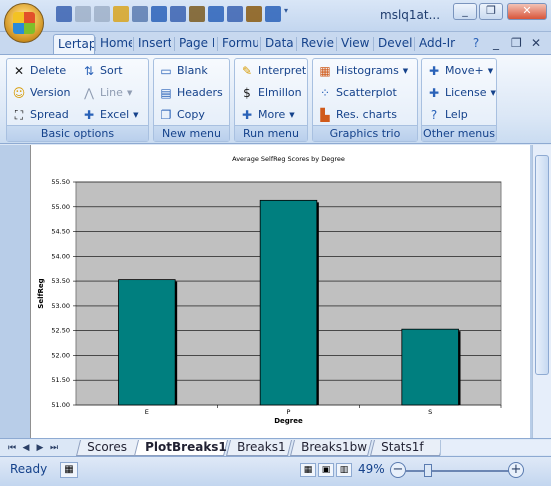 The width and height of the screenshot is (551, 486). Describe the element at coordinates (89, 93) in the screenshot. I see `line-icon: ⋀` at that location.